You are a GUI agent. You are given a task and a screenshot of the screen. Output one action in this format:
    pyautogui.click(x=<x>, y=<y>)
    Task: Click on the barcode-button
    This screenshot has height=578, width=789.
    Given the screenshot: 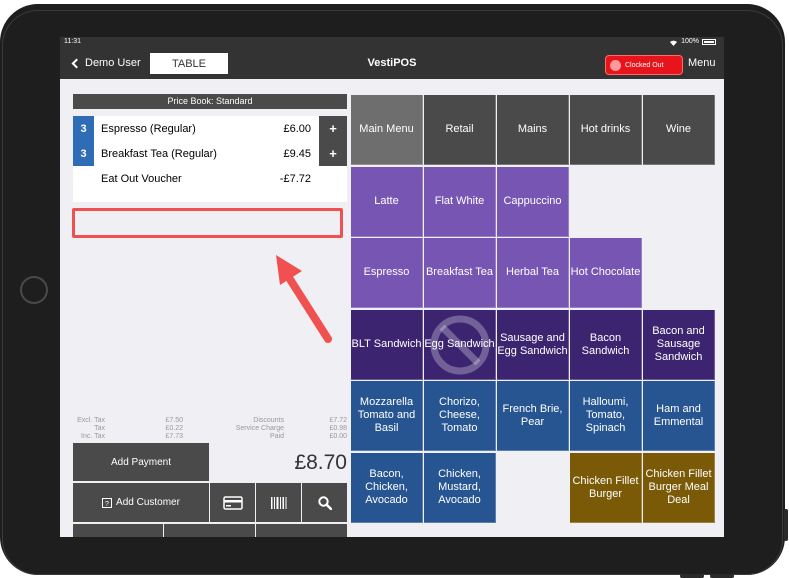 What is the action you would take?
    pyautogui.click(x=278, y=502)
    